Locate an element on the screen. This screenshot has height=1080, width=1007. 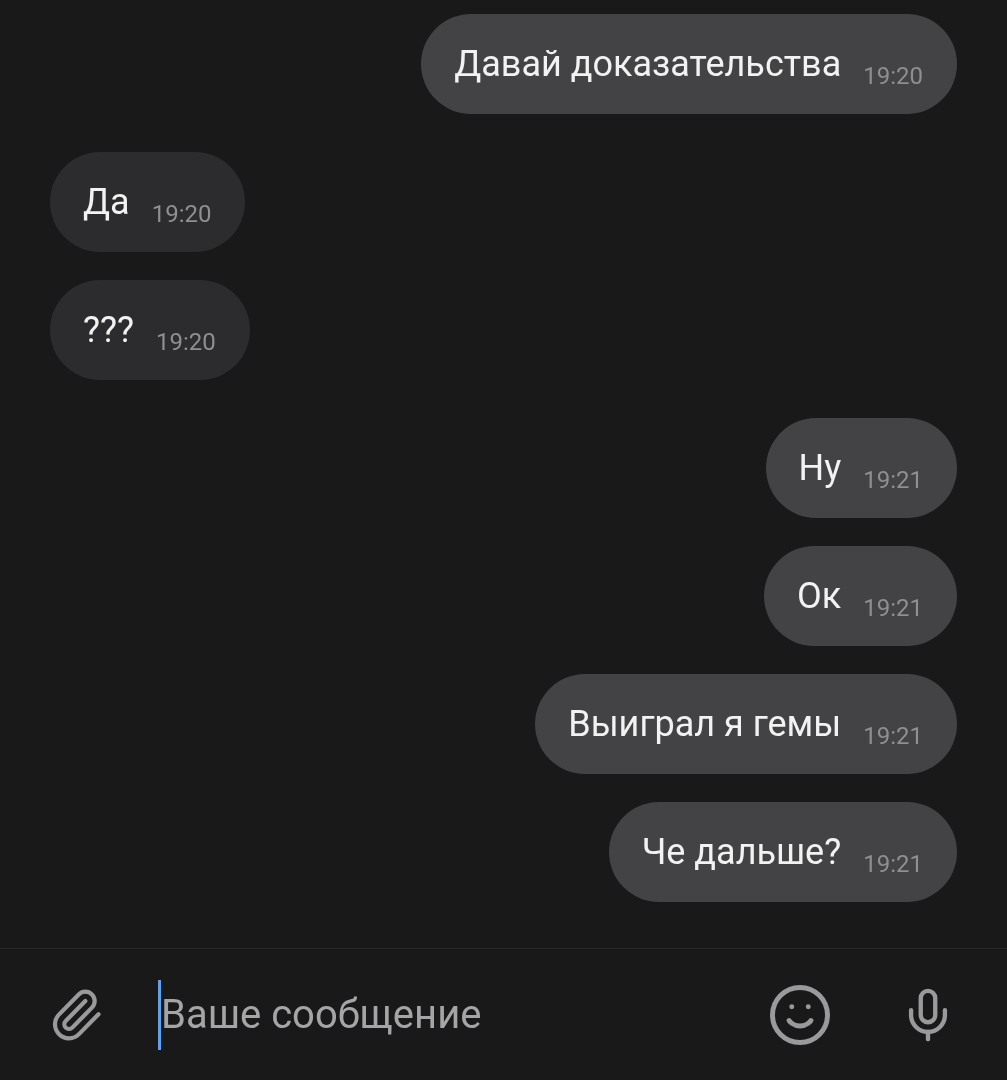
message-input: Ваше сообщение is located at coordinates (464, 1014).